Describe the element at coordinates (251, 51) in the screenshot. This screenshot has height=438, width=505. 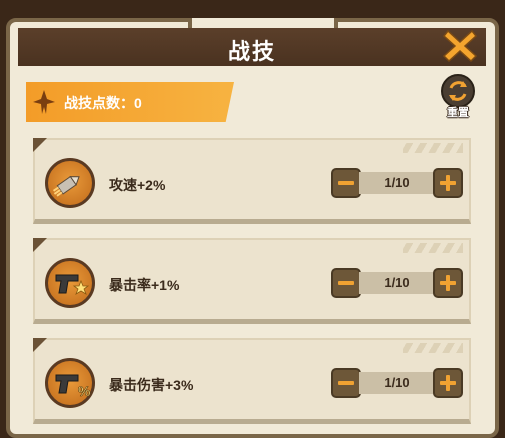
I see `page-title: 战技` at that location.